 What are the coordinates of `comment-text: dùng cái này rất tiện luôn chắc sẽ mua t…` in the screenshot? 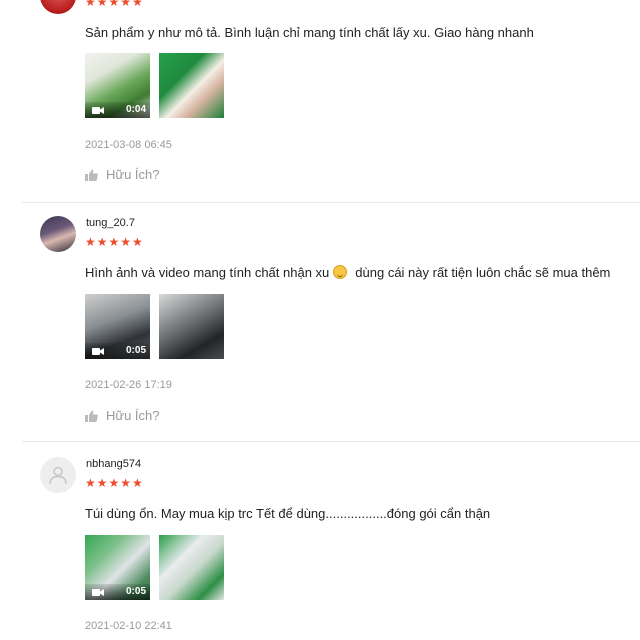 It's located at (483, 272).